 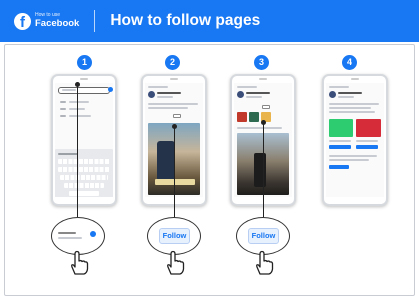 I want to click on header-divider, so click(x=95, y=21).